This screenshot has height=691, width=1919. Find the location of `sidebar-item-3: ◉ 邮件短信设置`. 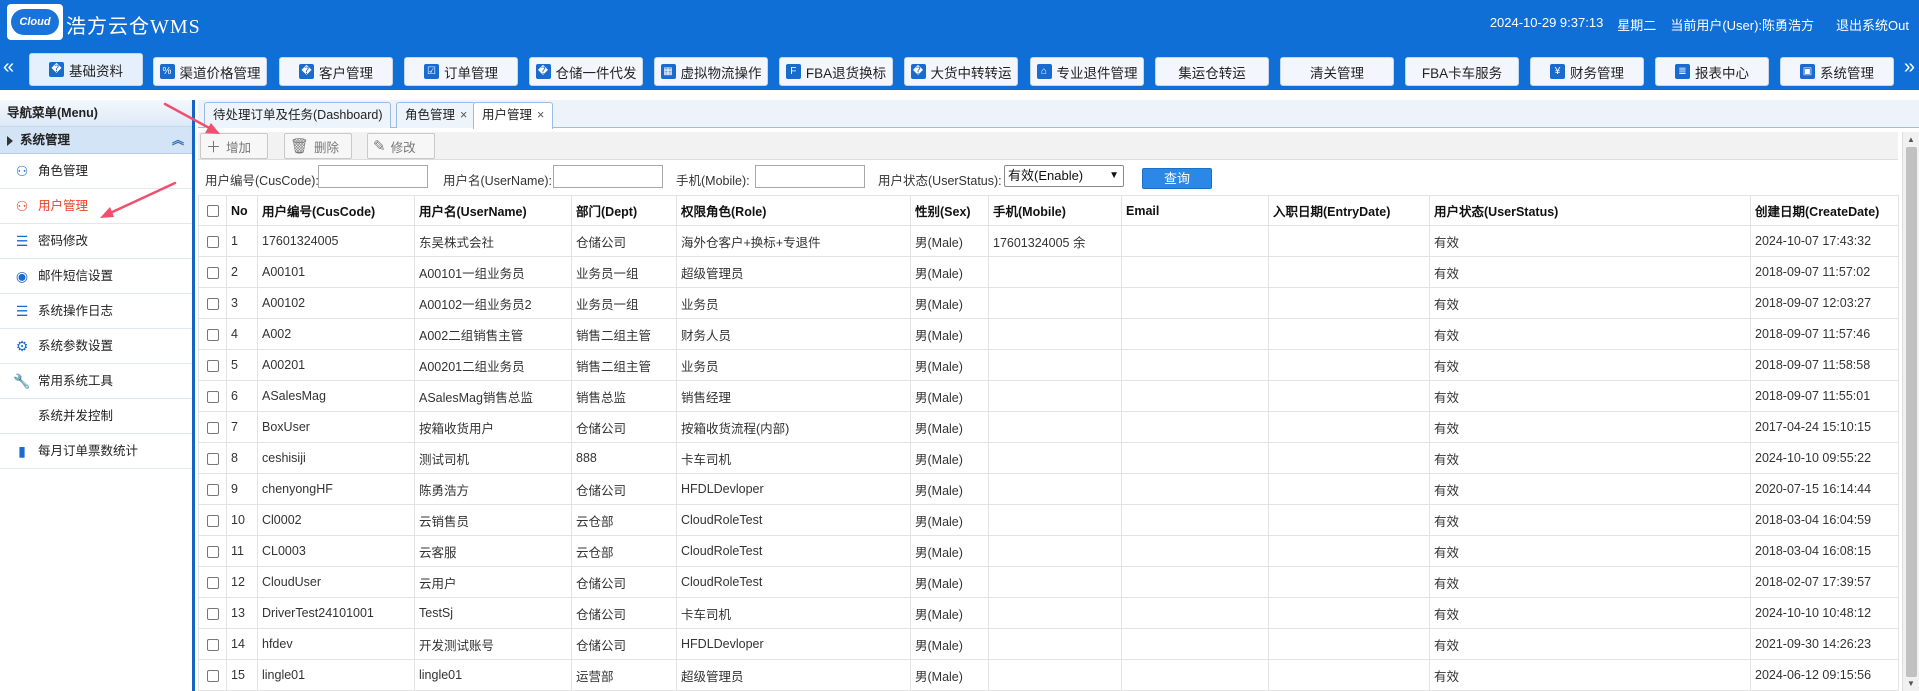

sidebar-item-3: ◉ 邮件短信设置 is located at coordinates (96, 276).